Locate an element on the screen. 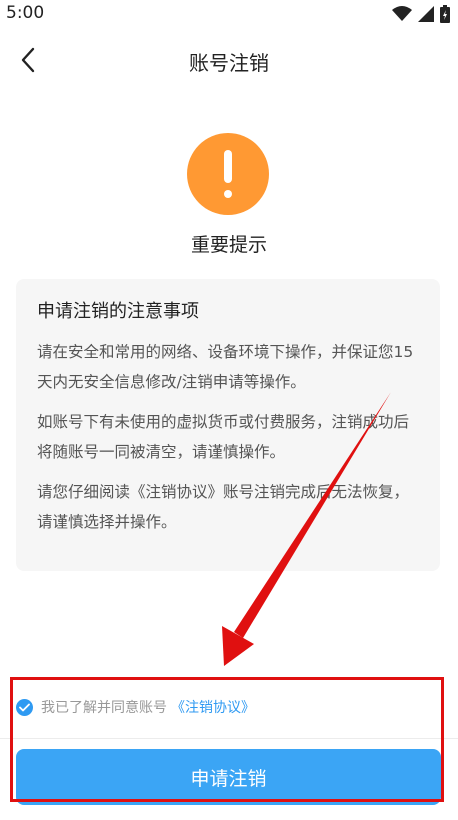 Image resolution: width=458 pixels, height=820 pixels. exclamation-icon is located at coordinates (228, 174).